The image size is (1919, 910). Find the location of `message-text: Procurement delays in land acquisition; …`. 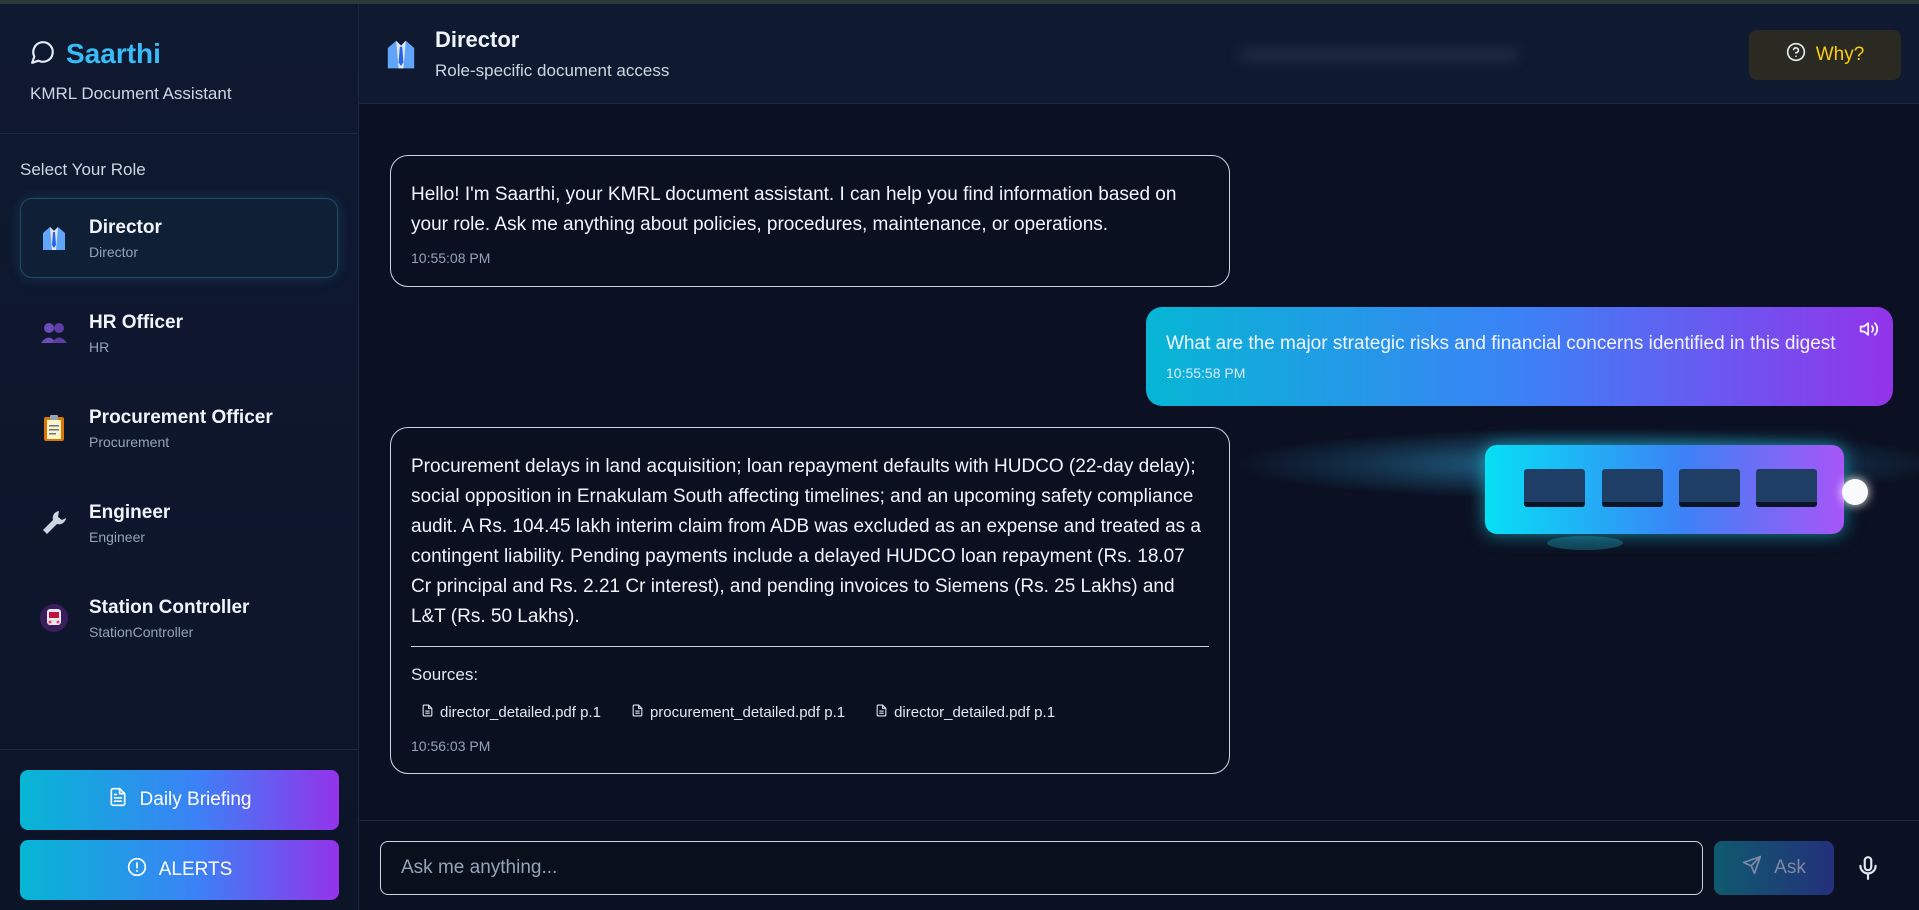

message-text: Procurement delays in land acquisition; … is located at coordinates (806, 541).